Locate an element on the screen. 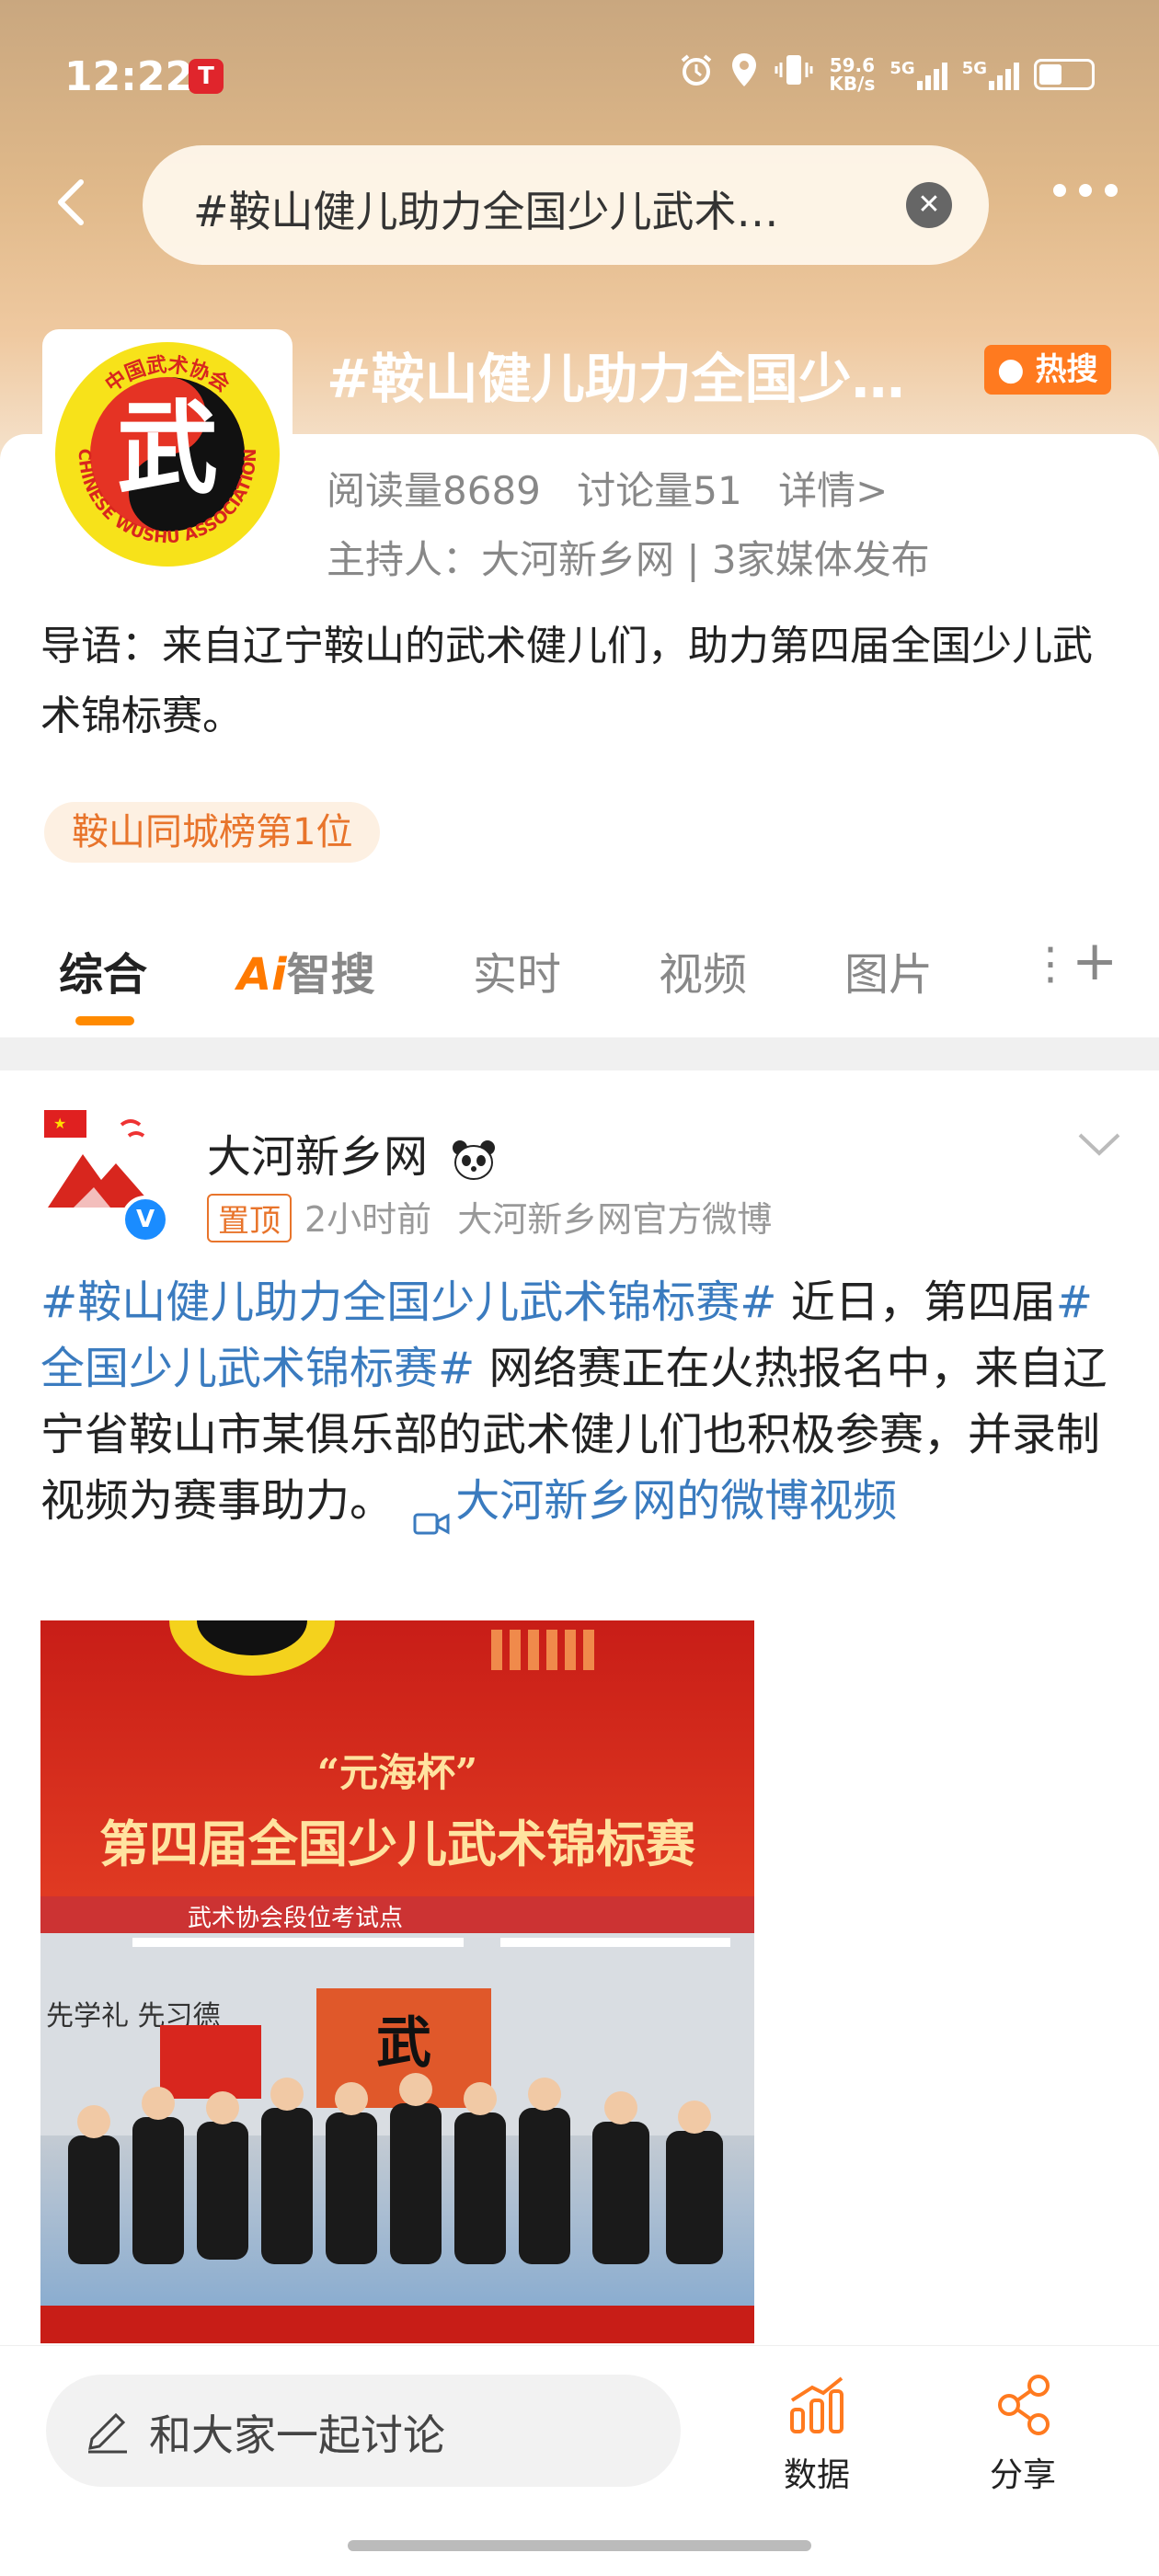  topic-intro: 导语：来自辽宁鞍山的武术健儿们，助力第四届全国少儿武术锦标赛。 is located at coordinates (566, 681).